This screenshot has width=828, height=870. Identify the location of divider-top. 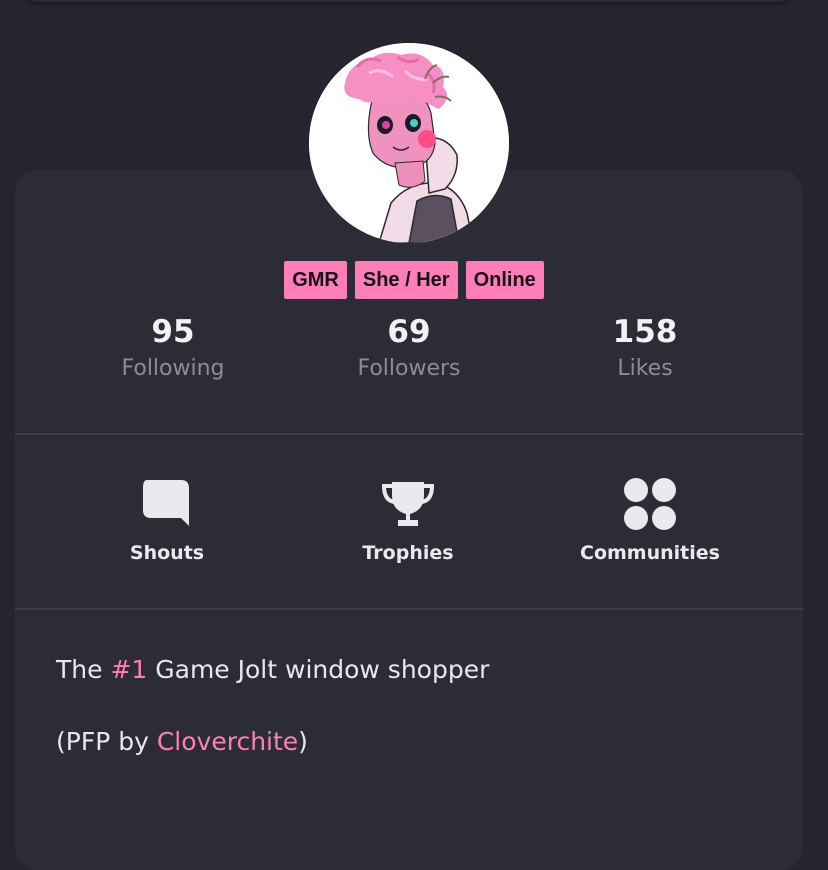
(409, 434).